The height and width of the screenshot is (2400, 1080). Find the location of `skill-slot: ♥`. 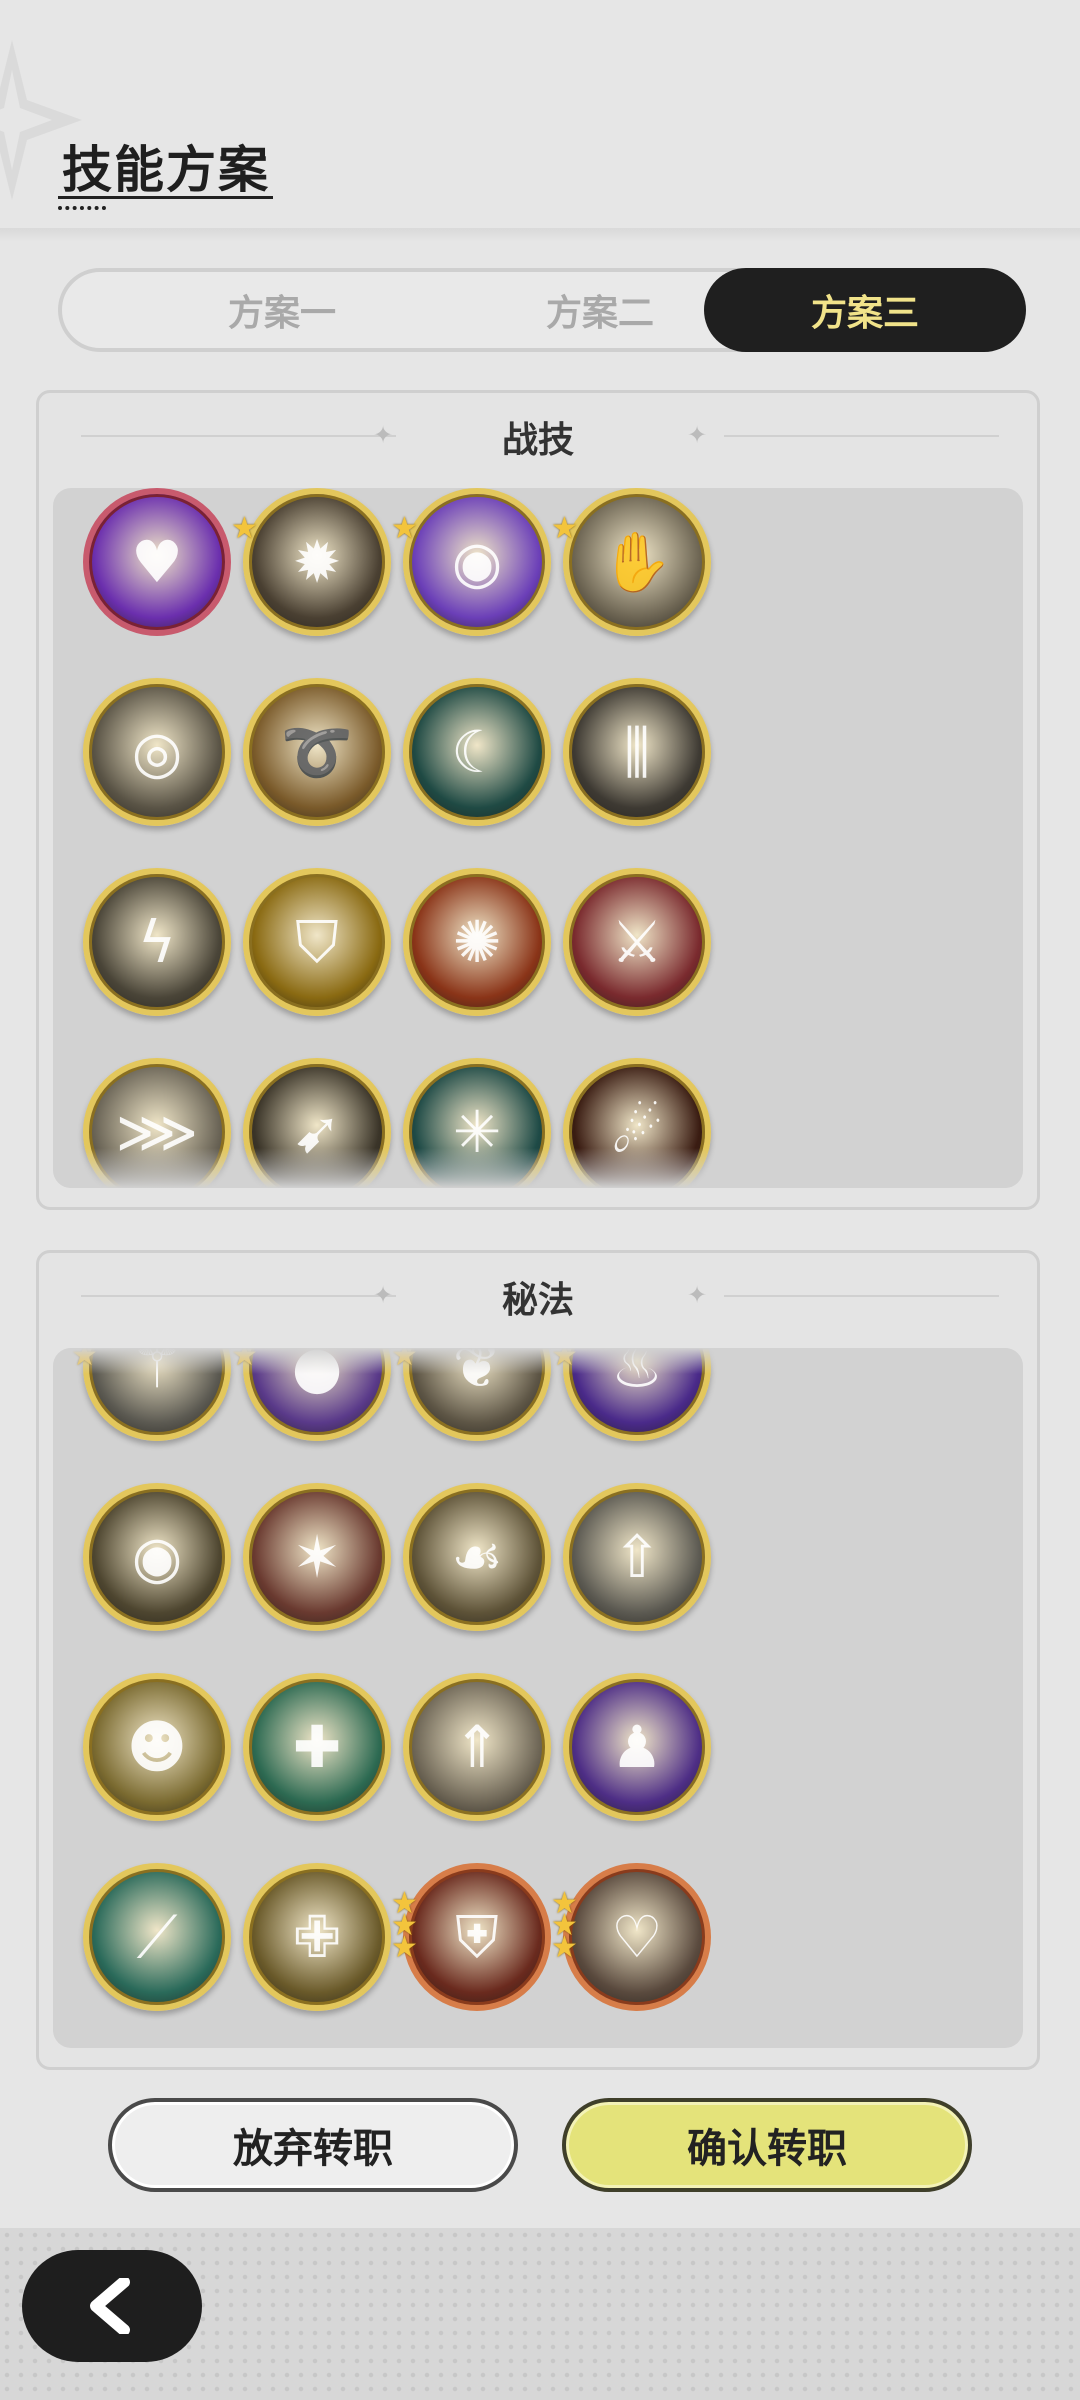

skill-slot: ♥ is located at coordinates (157, 562).